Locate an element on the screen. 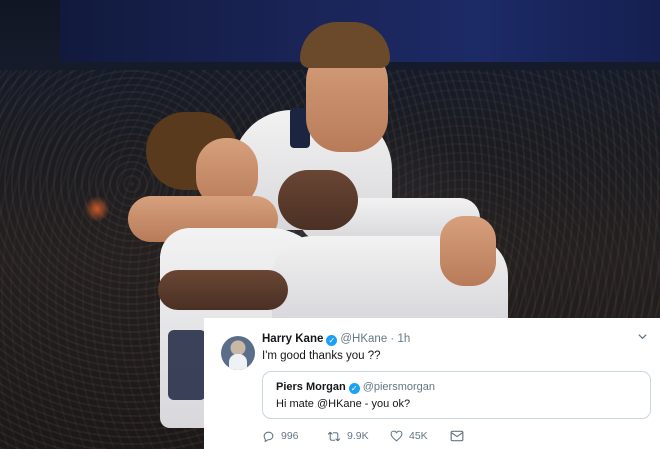 Image resolution: width=660 pixels, height=449 pixels. tweet-time: 1h is located at coordinates (403, 339).